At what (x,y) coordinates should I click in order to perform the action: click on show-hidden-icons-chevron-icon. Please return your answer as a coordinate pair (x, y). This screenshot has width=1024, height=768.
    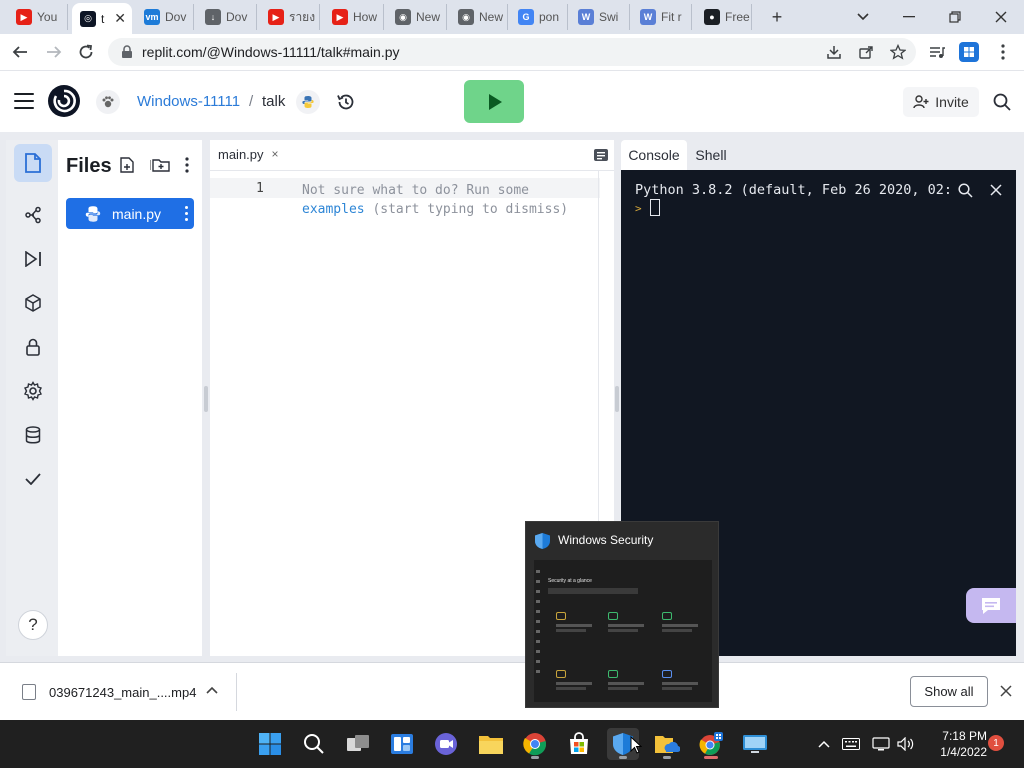
    Looking at the image, I should click on (824, 744).